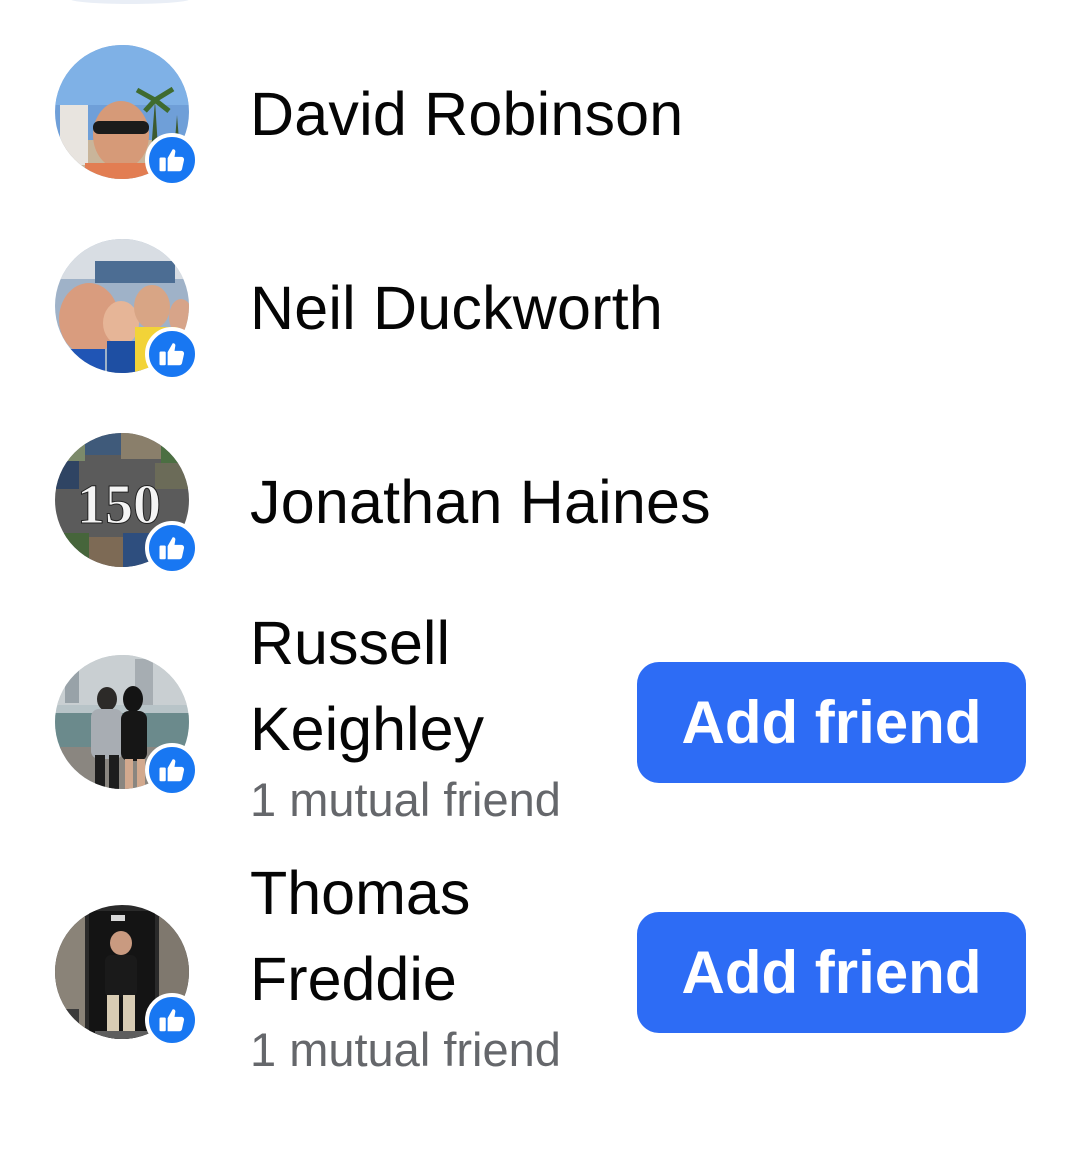  What do you see at coordinates (456, 308) in the screenshot?
I see `reactor-name: Neil Duckworth` at bounding box center [456, 308].